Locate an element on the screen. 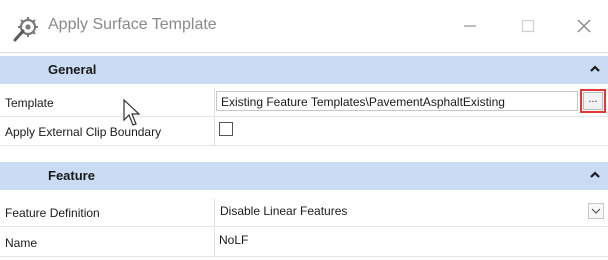  gear-tool-icon is located at coordinates (25, 29).